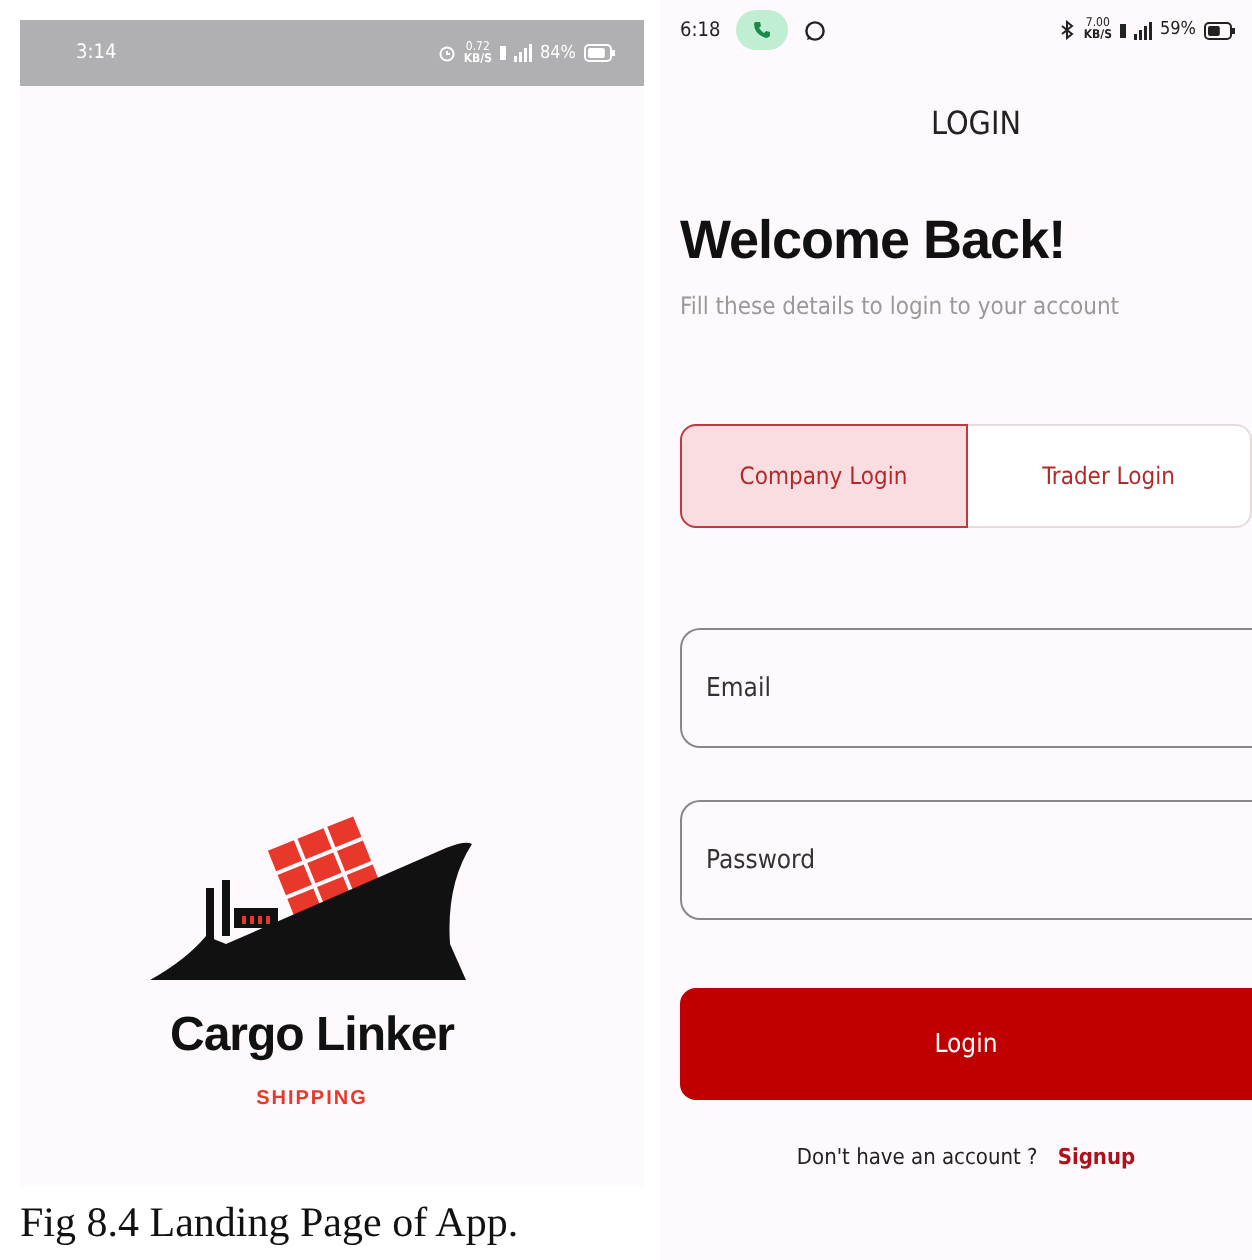 Image resolution: width=1252 pixels, height=1260 pixels. What do you see at coordinates (270, 1223) in the screenshot?
I see `figure-caption: Fig 8.4 Landing Page of App.` at bounding box center [270, 1223].